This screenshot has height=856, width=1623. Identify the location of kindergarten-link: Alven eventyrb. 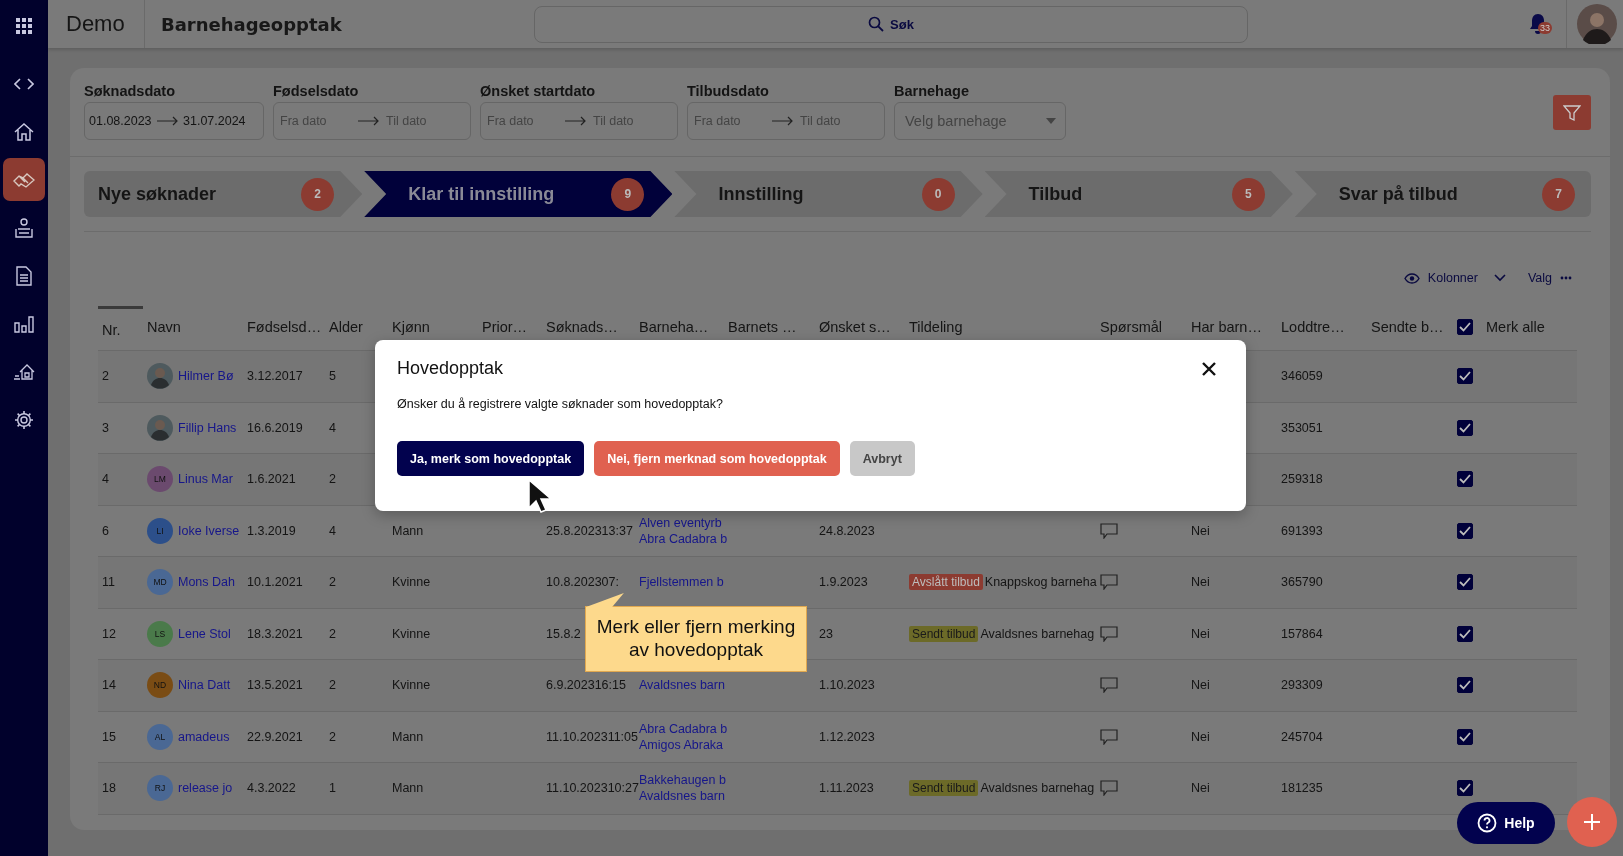
(680, 522).